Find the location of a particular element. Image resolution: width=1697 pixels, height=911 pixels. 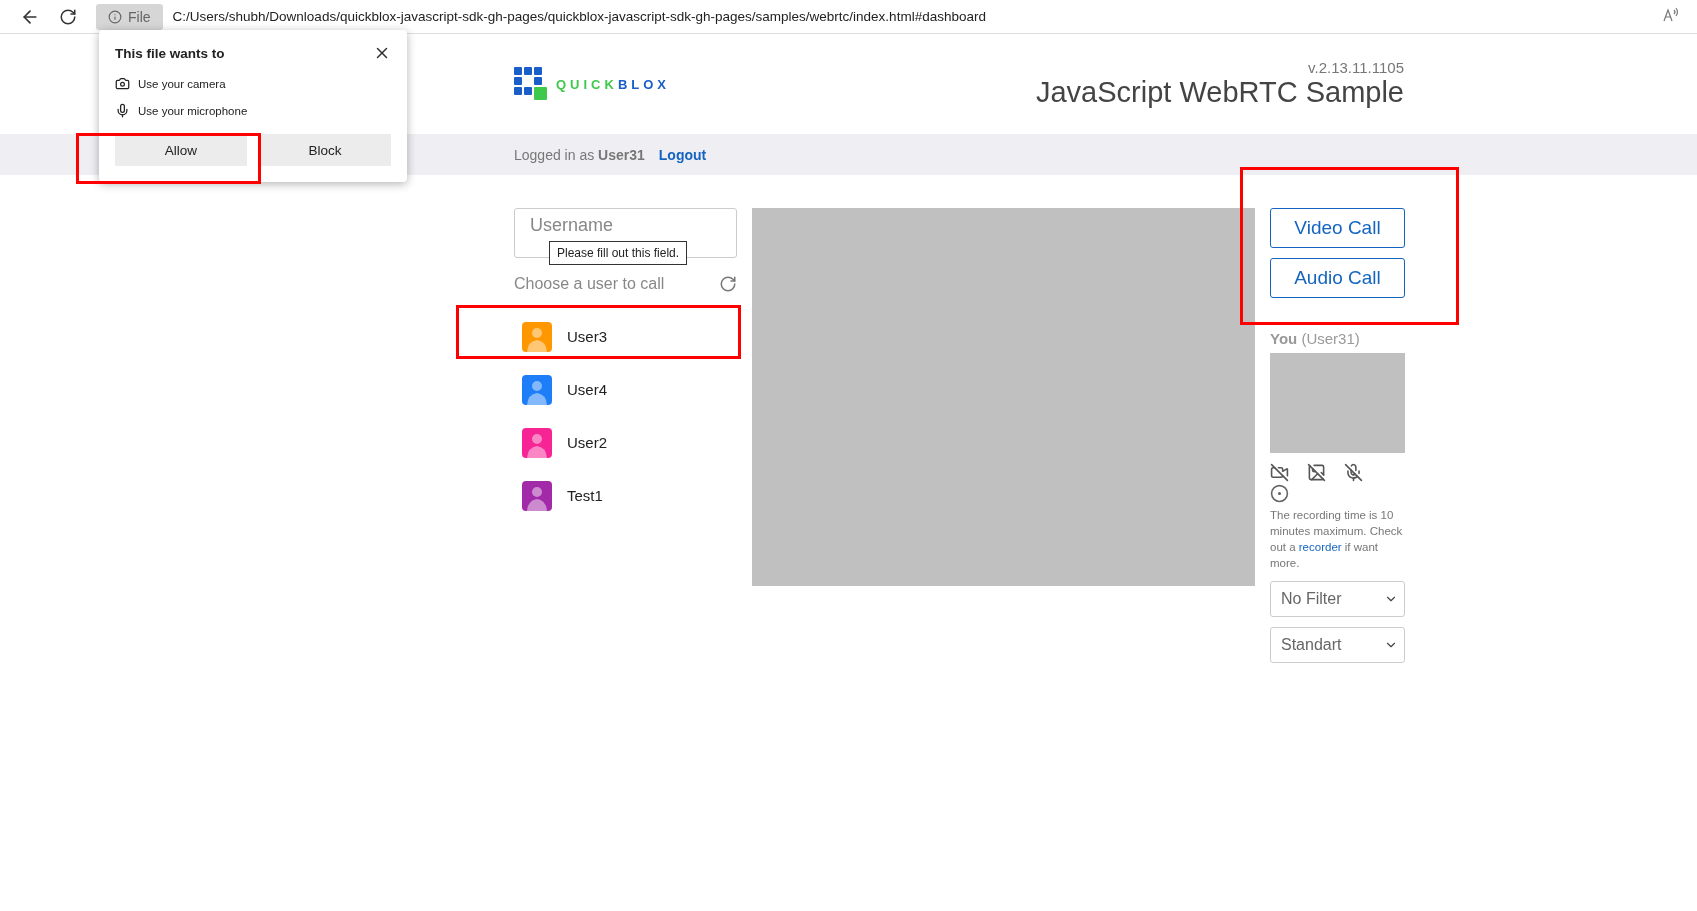

user-list-item: User2 is located at coordinates (625, 442).